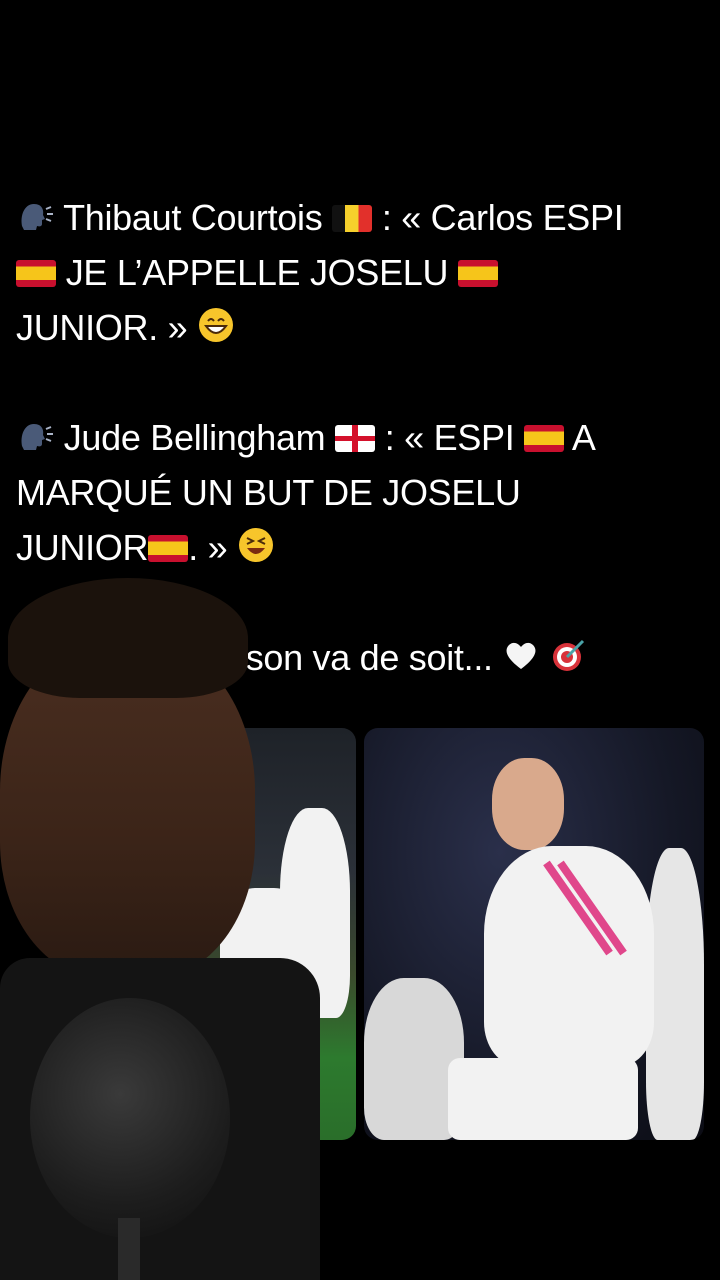 Image resolution: width=720 pixels, height=1280 pixels. Describe the element at coordinates (675, 994) in the screenshot. I see `player-figure-background` at that location.